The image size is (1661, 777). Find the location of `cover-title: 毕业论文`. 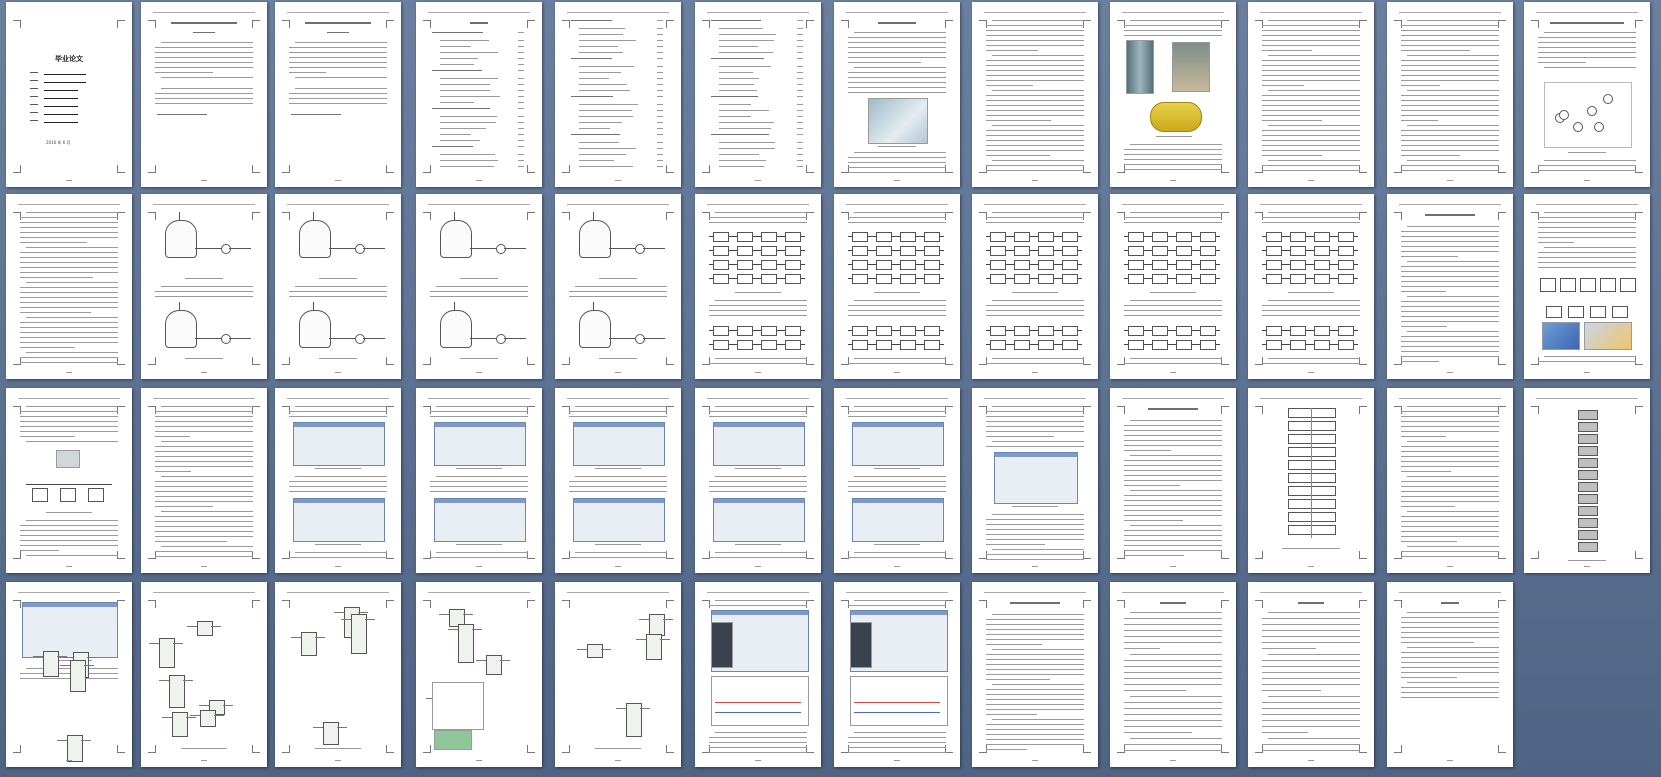

cover-title: 毕业论文 is located at coordinates (69, 58).